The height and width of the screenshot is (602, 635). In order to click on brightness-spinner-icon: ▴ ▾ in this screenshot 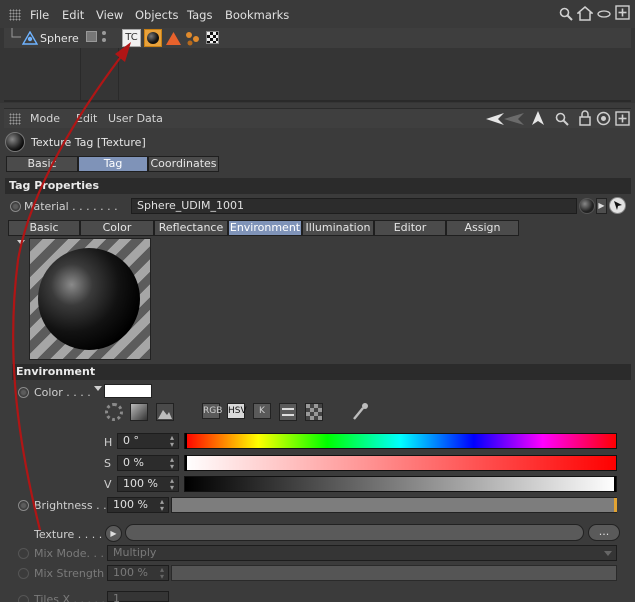, I will do `click(162, 505)`.